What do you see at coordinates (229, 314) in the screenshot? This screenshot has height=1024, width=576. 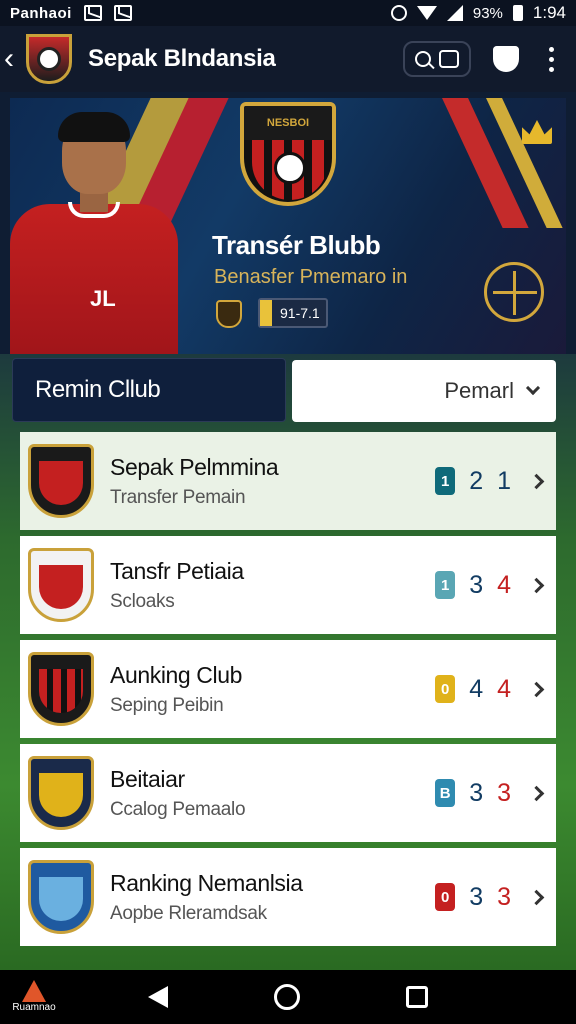 I see `mini-crest-icon` at bounding box center [229, 314].